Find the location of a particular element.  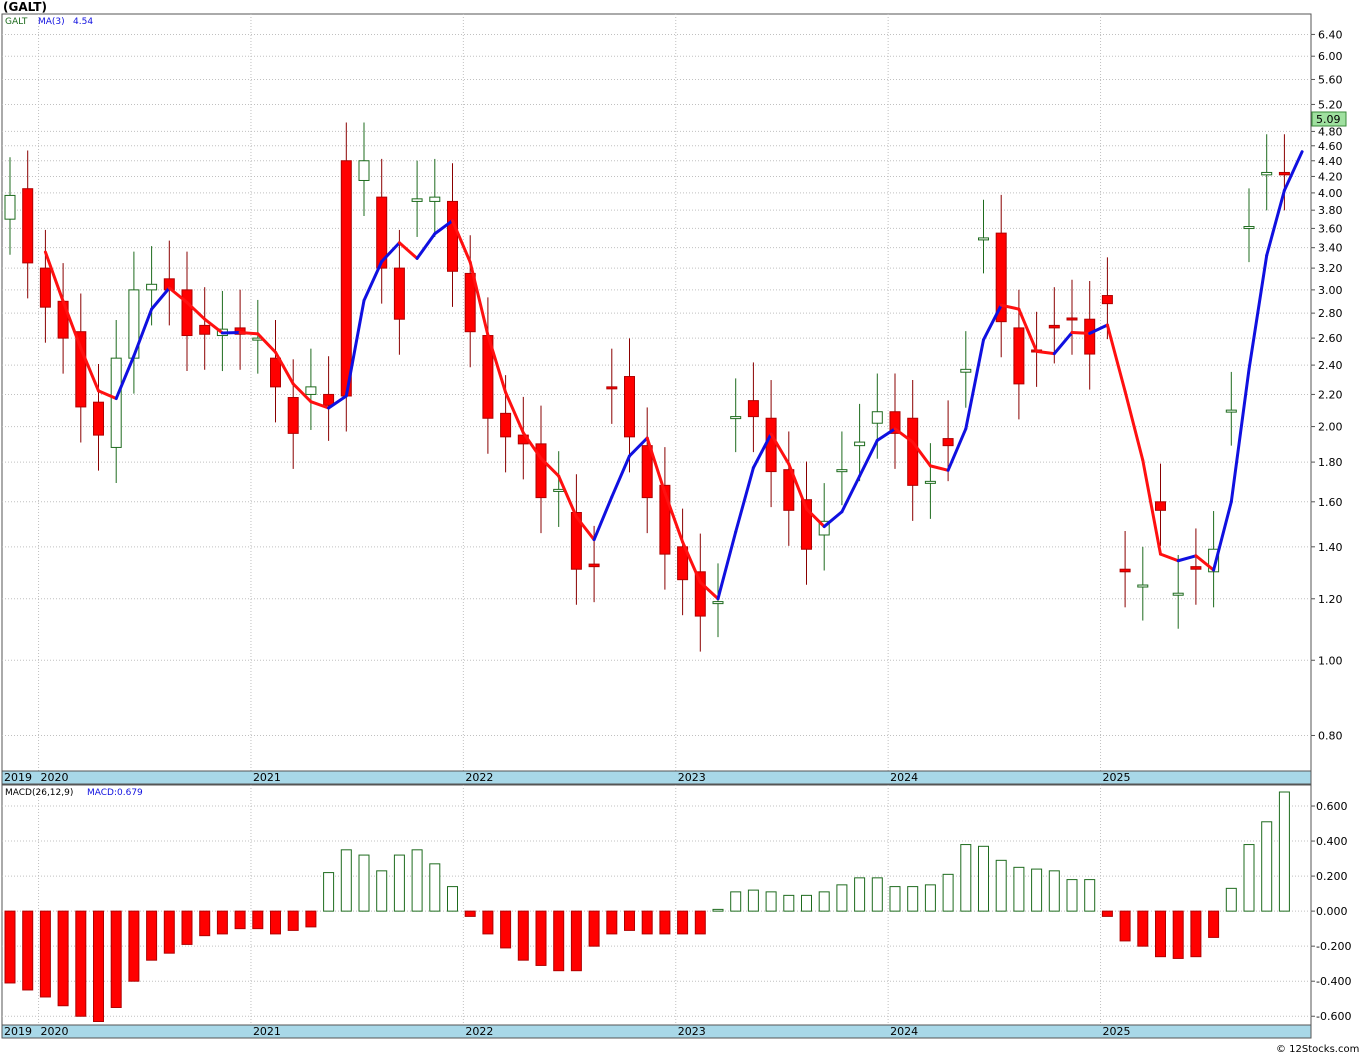

price-y-tick-label: 4.00 is located at coordinates (1330, 193).